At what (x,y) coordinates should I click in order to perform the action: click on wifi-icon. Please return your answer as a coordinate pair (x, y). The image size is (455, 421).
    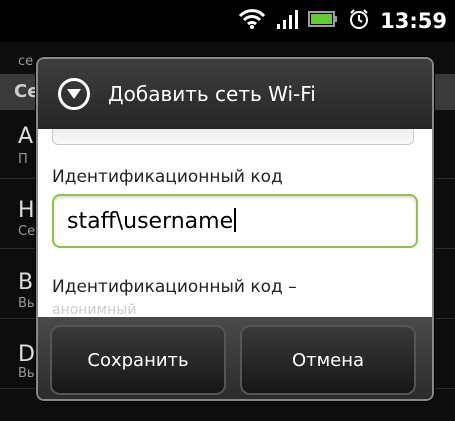
    Looking at the image, I should click on (252, 21).